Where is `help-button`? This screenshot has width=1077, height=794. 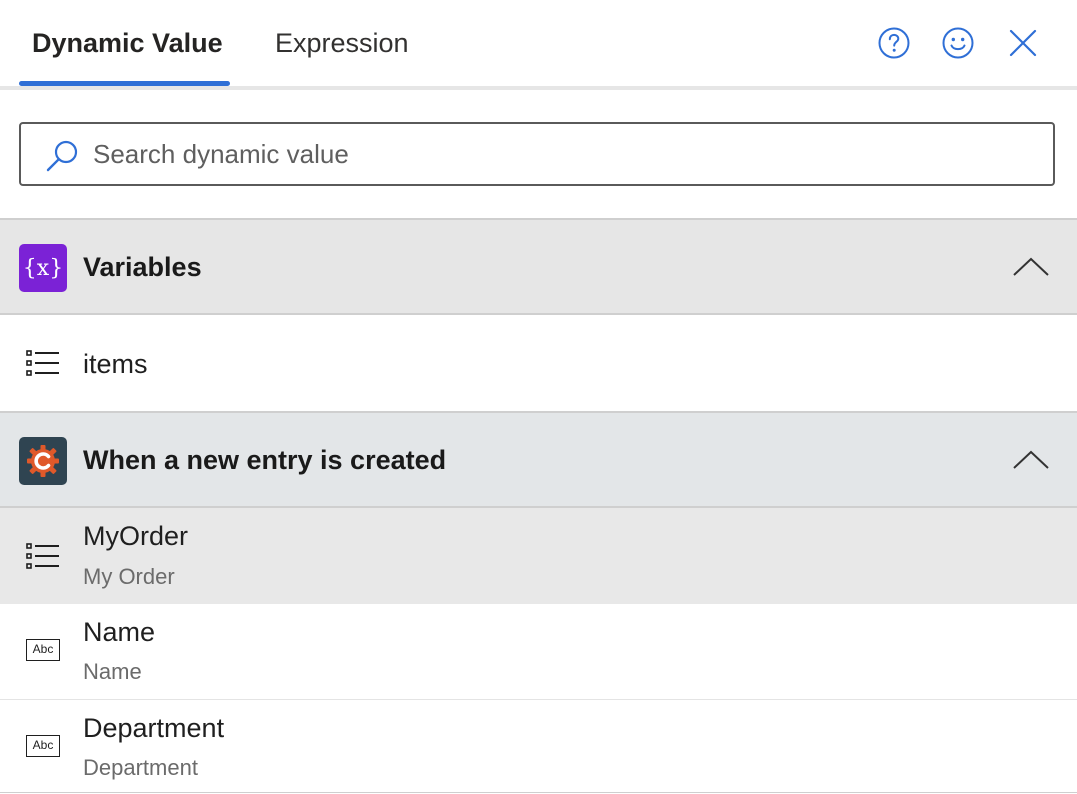
help-button is located at coordinates (894, 43).